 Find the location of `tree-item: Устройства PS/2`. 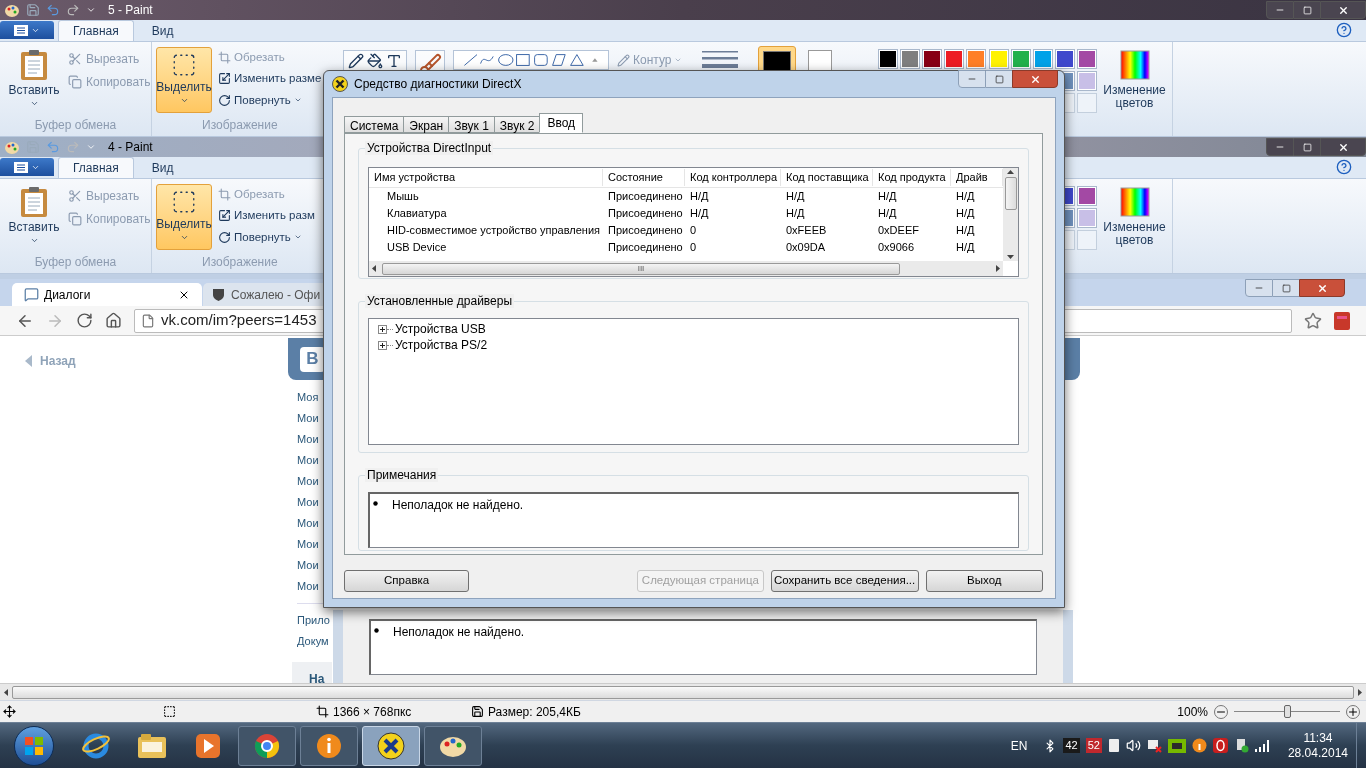

tree-item: Устройства PS/2 is located at coordinates (441, 345).